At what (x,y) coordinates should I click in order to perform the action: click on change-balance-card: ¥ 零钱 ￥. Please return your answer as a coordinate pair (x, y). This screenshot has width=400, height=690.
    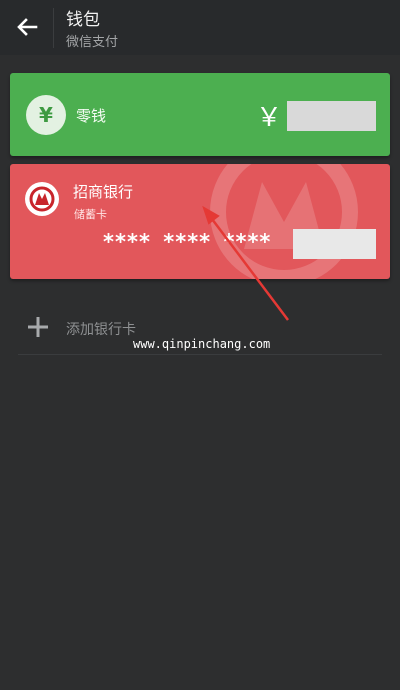
    Looking at the image, I should click on (200, 114).